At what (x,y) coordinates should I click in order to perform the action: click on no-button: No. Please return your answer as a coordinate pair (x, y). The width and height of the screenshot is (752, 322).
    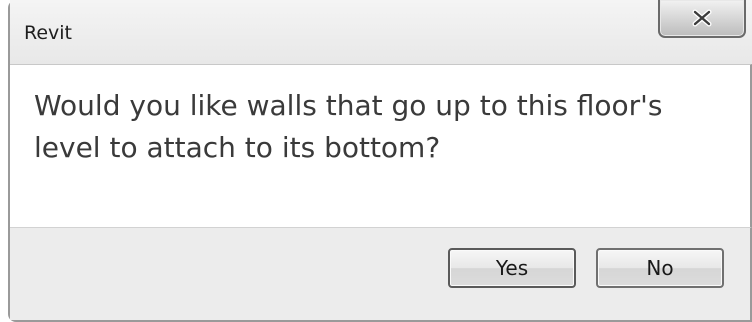
    Looking at the image, I should click on (660, 268).